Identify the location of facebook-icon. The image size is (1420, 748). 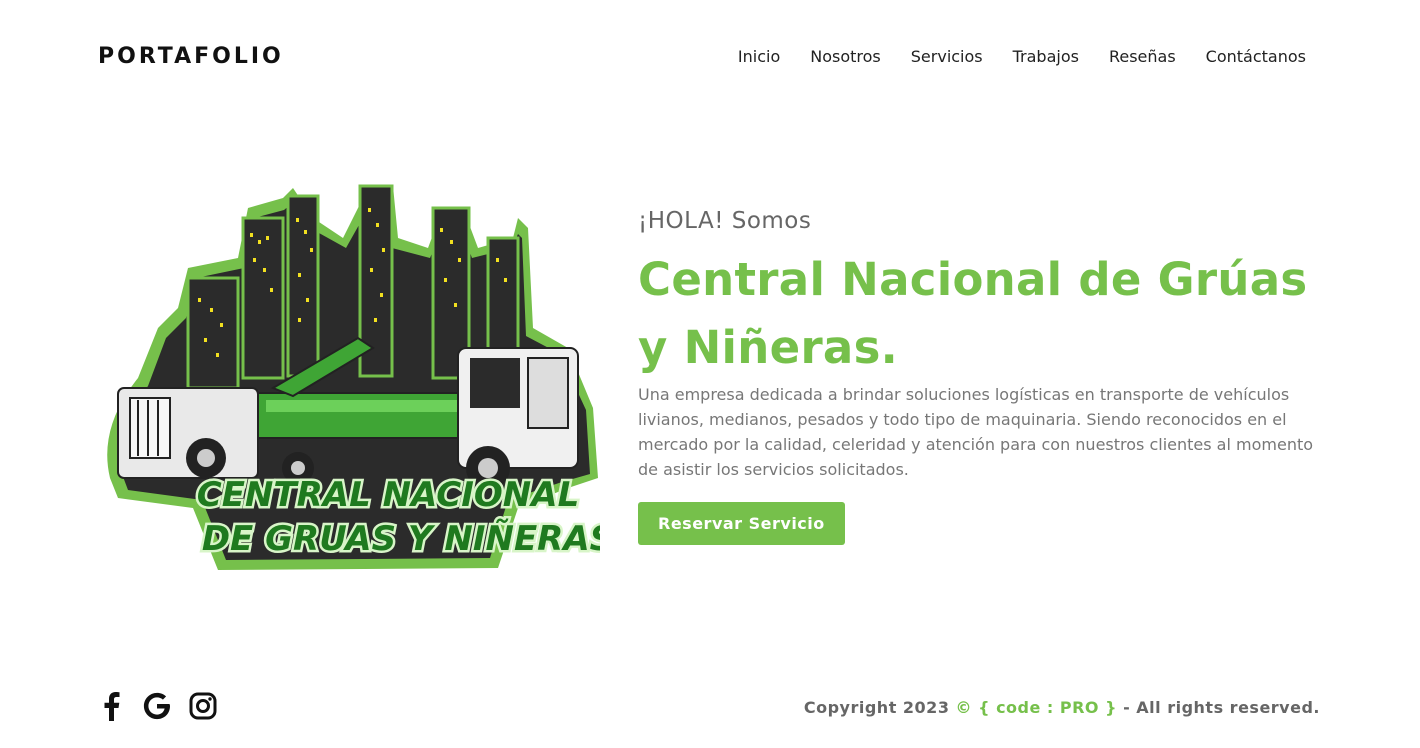
(111, 706).